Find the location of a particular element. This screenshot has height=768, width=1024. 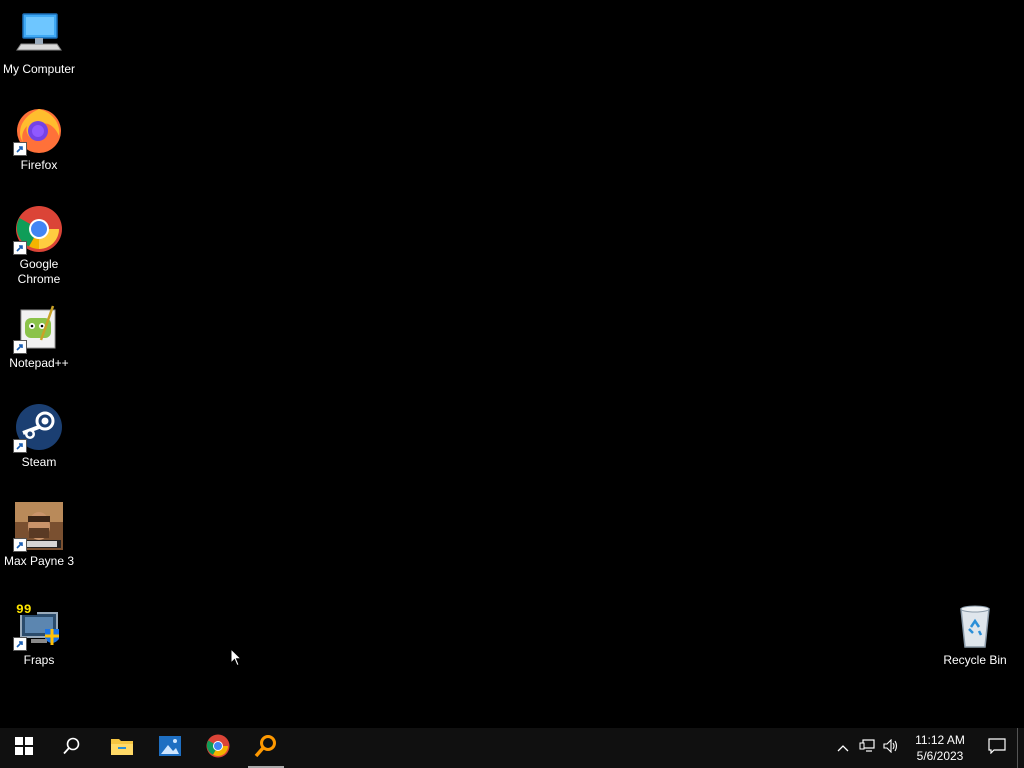

taskbar: 11:12 AM 5/6/2023 is located at coordinates (512, 748).